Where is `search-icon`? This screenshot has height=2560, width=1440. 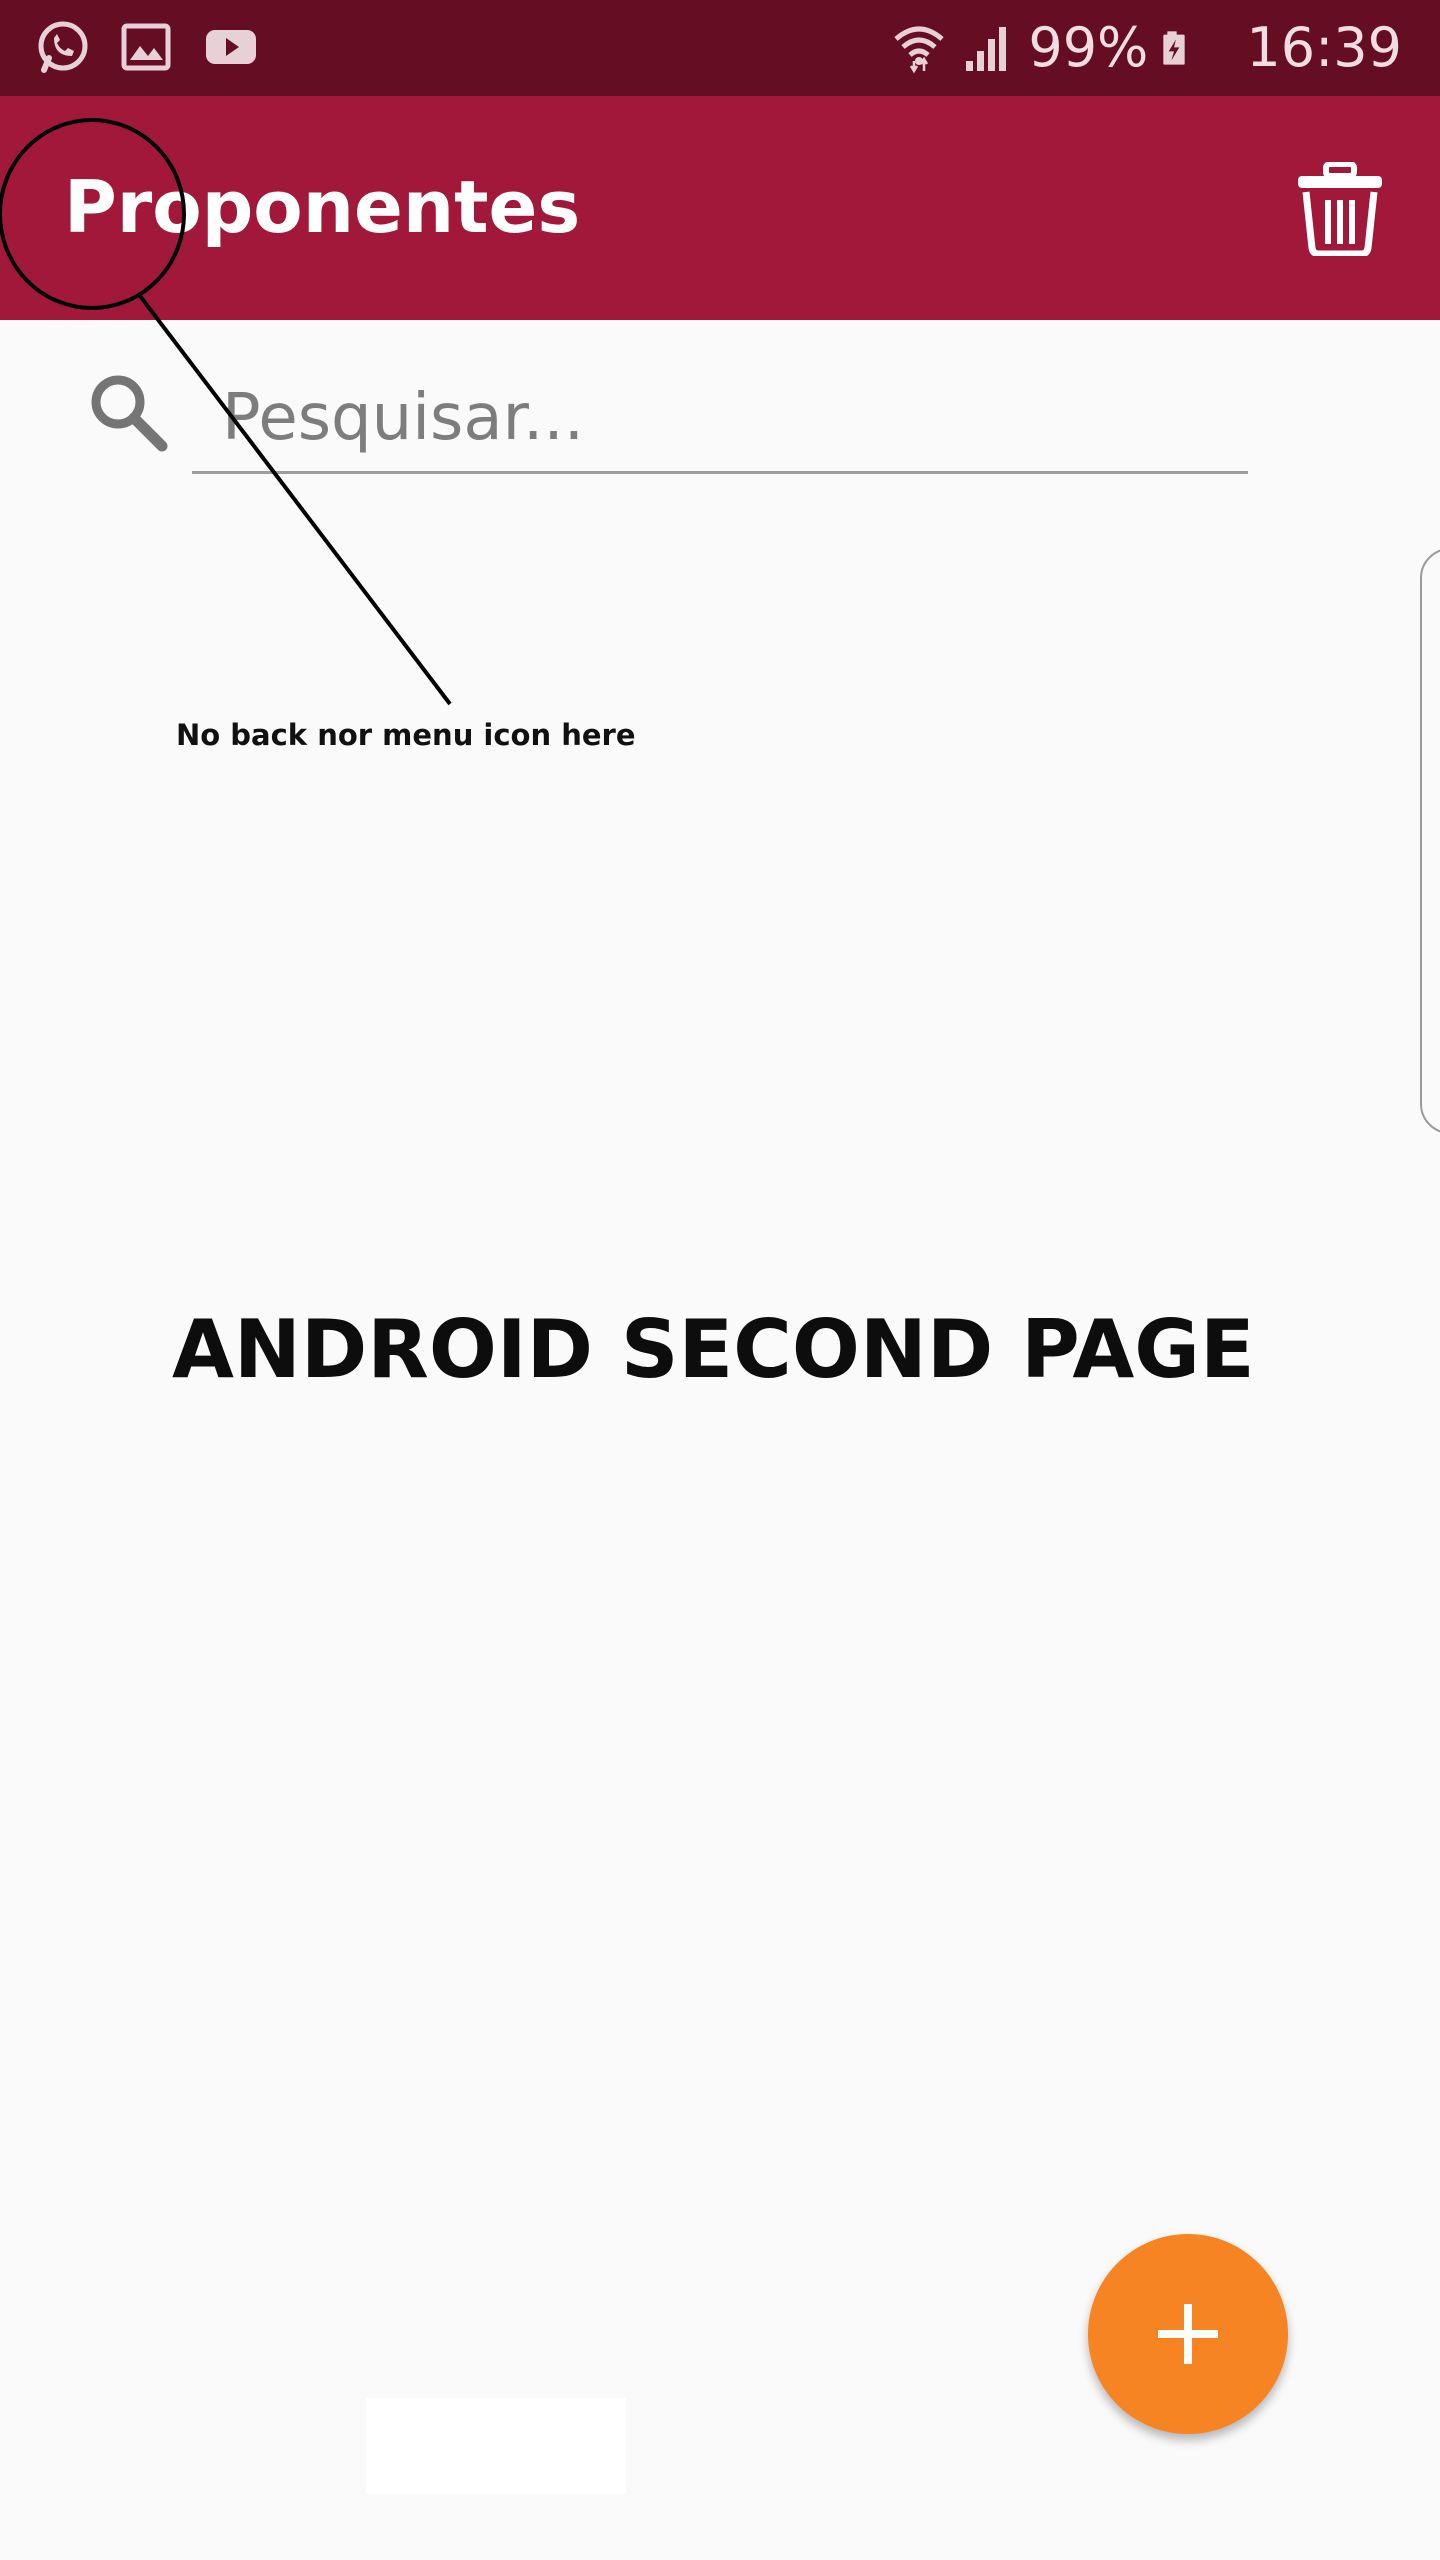
search-icon is located at coordinates (128, 412).